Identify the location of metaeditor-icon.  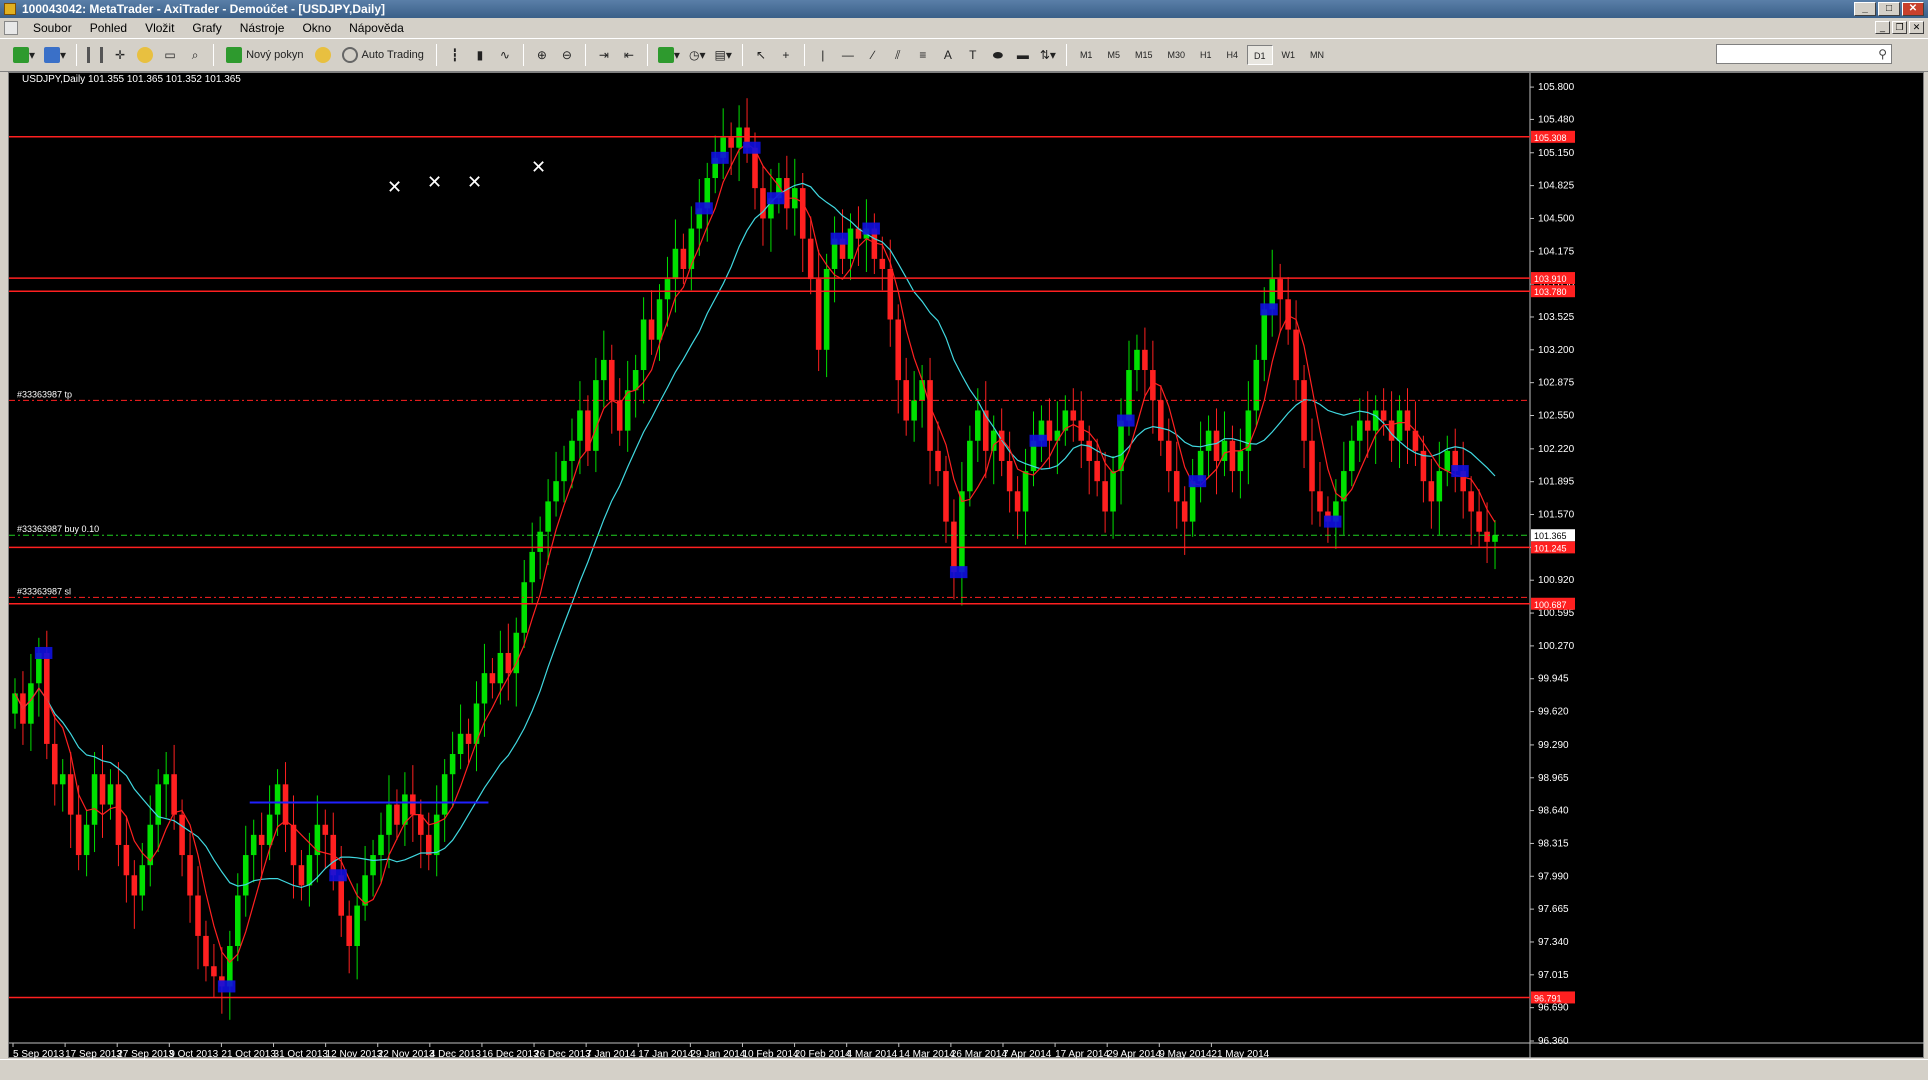
(322, 55).